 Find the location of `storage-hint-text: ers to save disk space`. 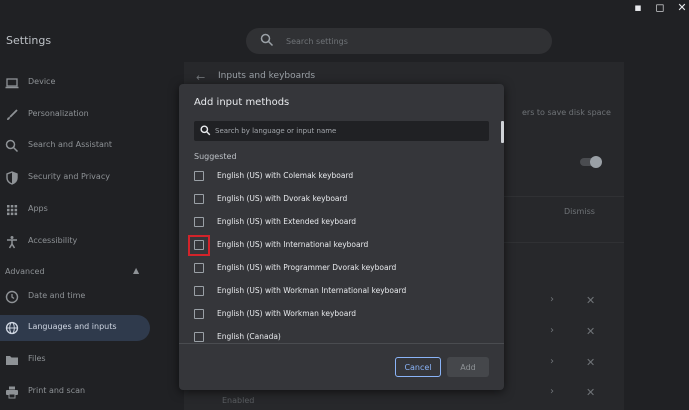

storage-hint-text: ers to save disk space is located at coordinates (566, 112).